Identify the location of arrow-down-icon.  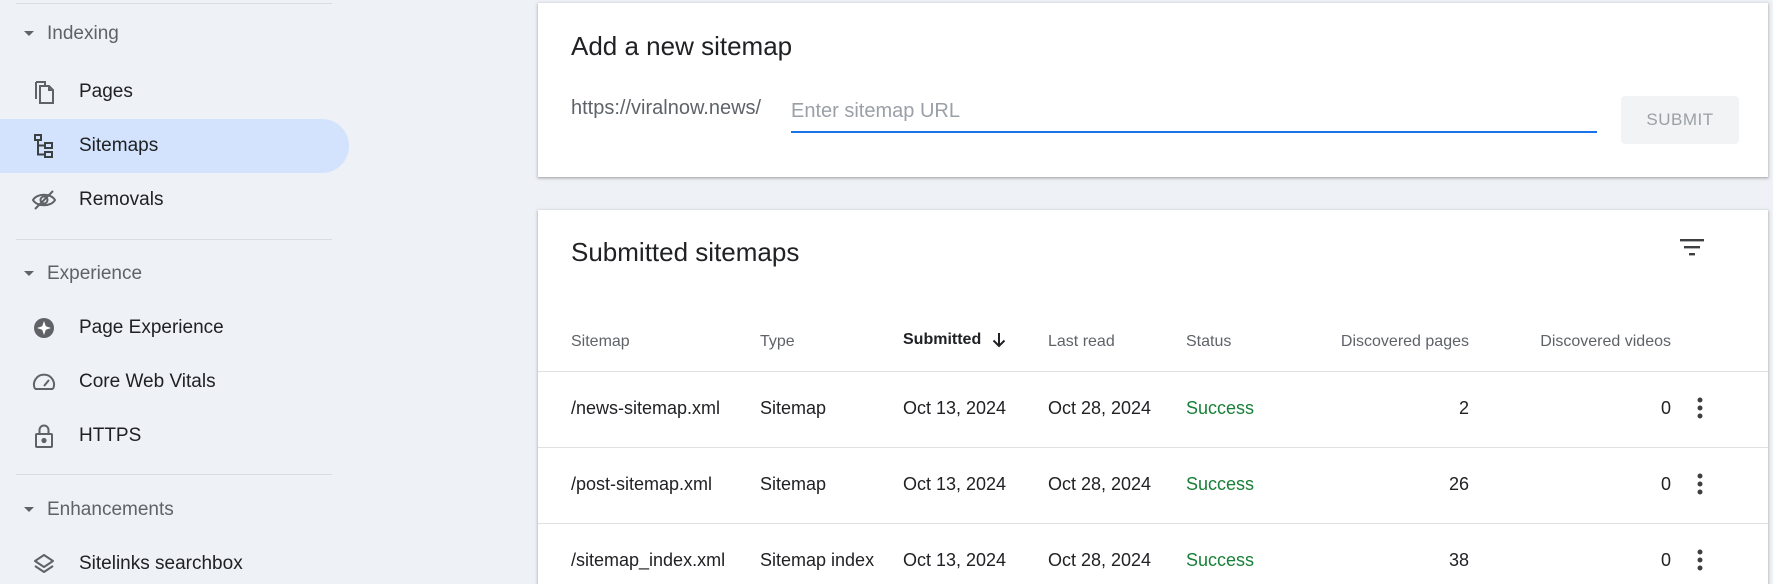
(999, 340).